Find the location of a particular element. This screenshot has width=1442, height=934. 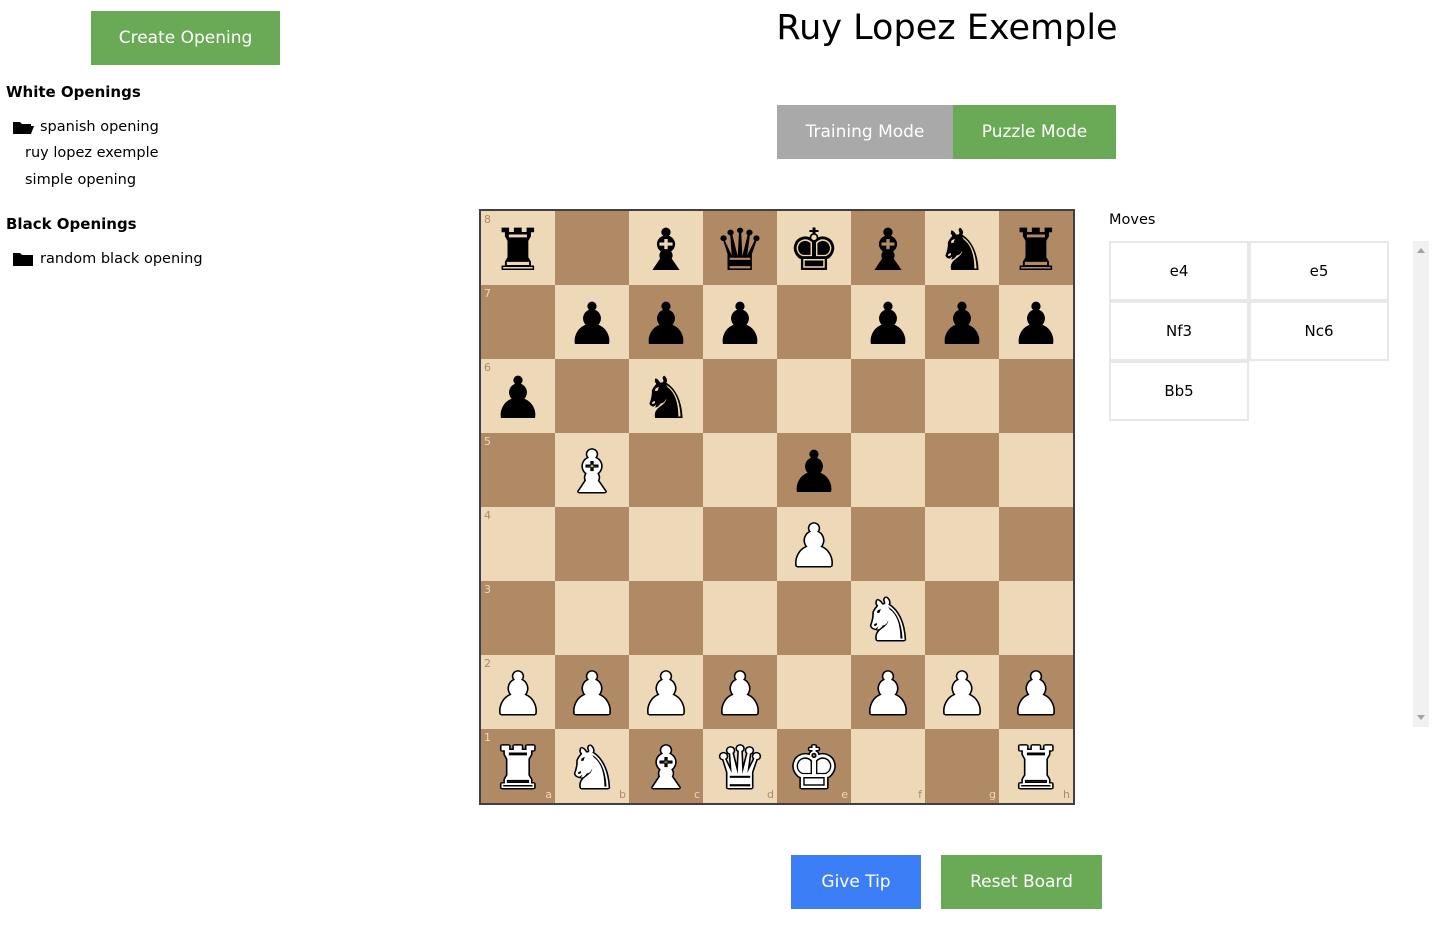

square-f7: ♟ is located at coordinates (888, 322).